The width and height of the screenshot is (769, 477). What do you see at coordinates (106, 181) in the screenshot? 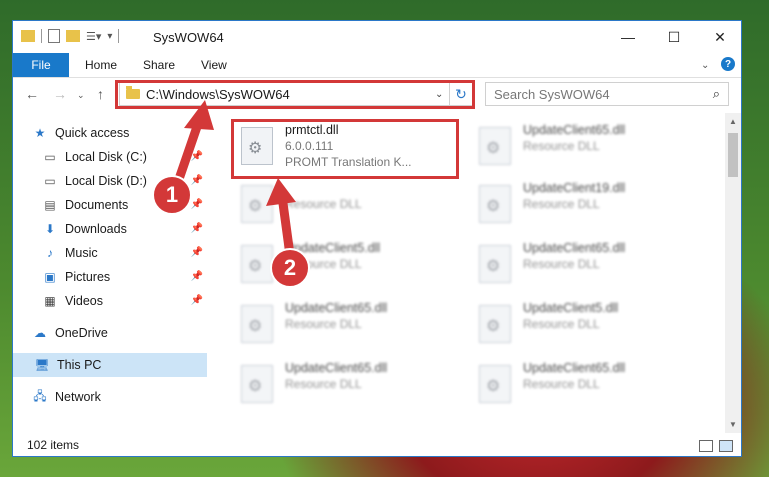
I see `sidebar-item-label: Local Disk (D:)` at bounding box center [106, 181].